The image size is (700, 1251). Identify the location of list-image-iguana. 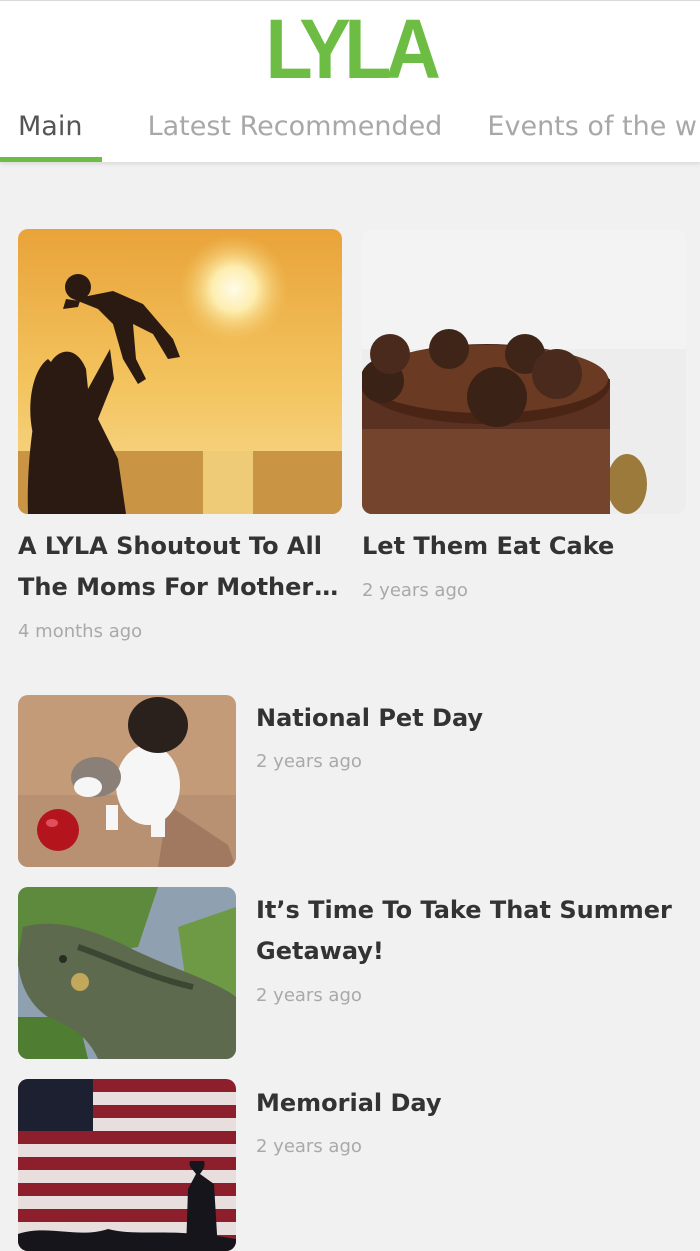
(127, 973).